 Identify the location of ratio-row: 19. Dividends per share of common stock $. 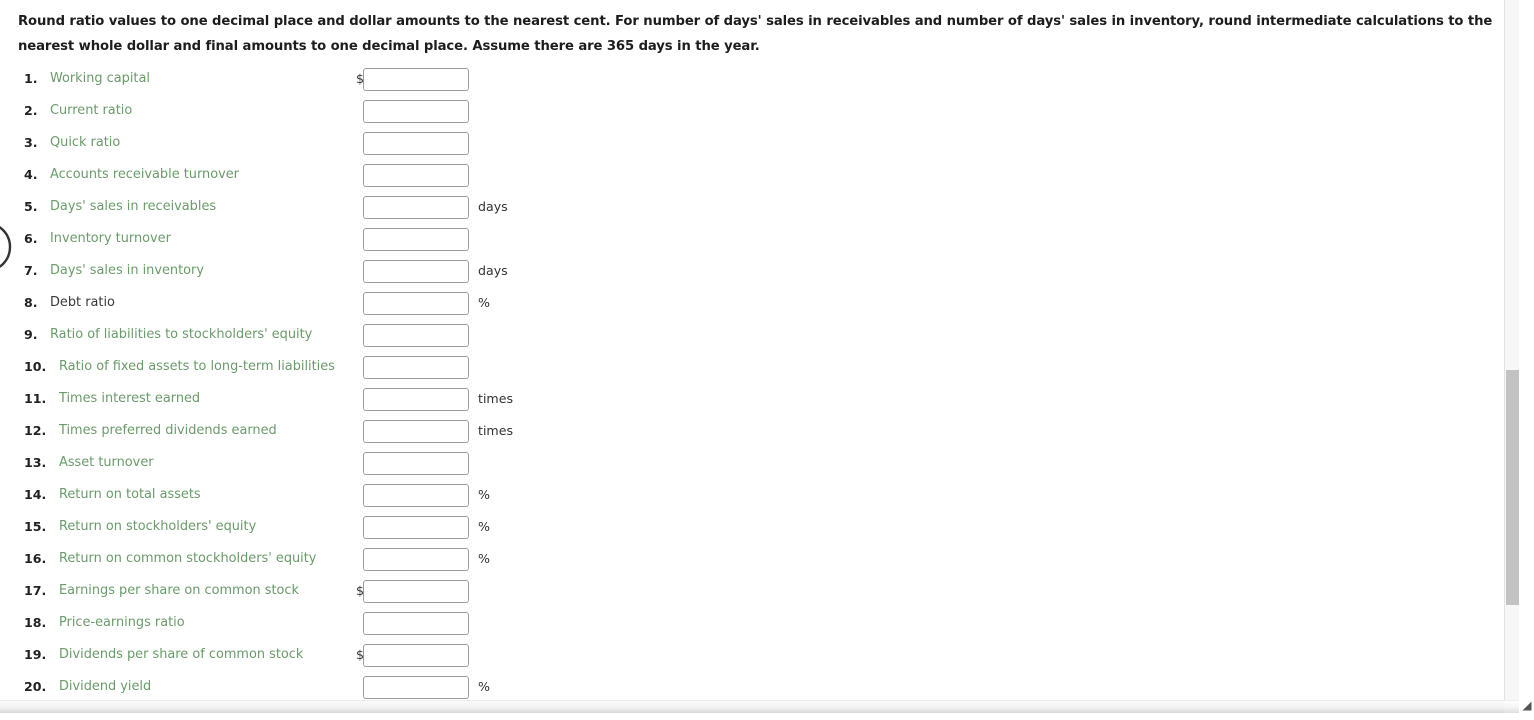
(759, 660).